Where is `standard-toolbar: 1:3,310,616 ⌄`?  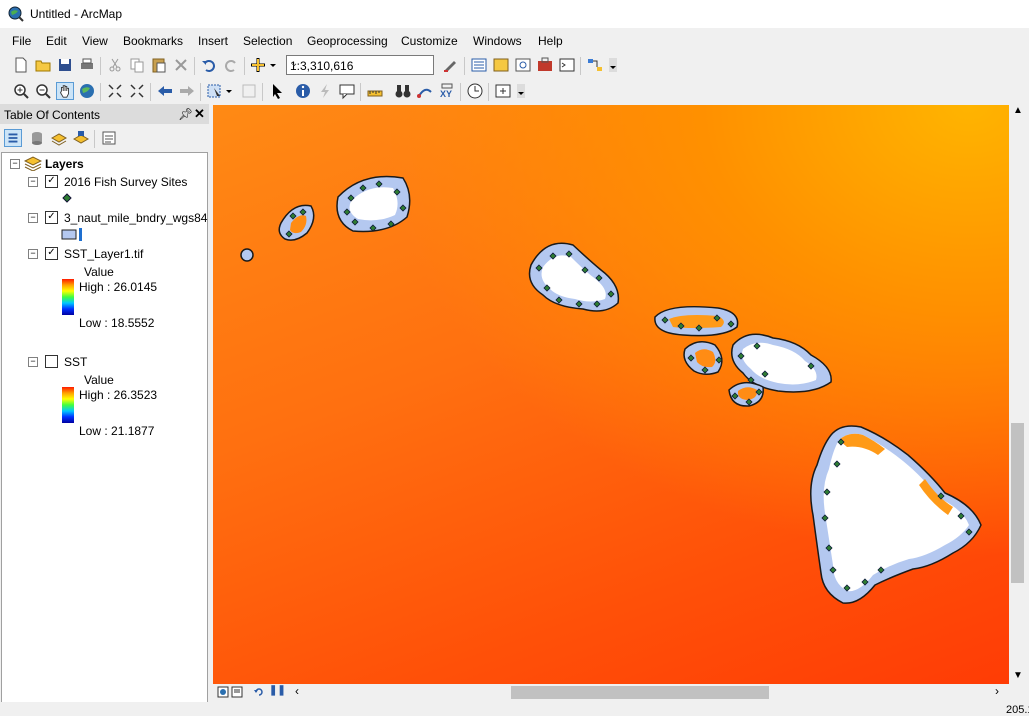 standard-toolbar: 1:3,310,616 ⌄ is located at coordinates (514, 66).